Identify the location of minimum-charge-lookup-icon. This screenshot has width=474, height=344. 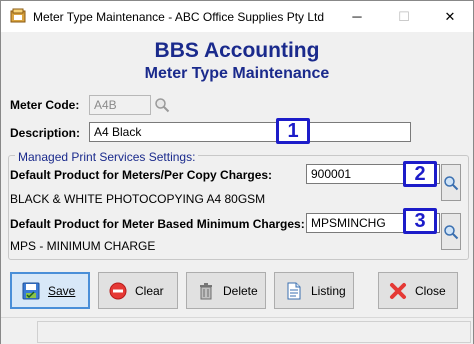
(451, 231).